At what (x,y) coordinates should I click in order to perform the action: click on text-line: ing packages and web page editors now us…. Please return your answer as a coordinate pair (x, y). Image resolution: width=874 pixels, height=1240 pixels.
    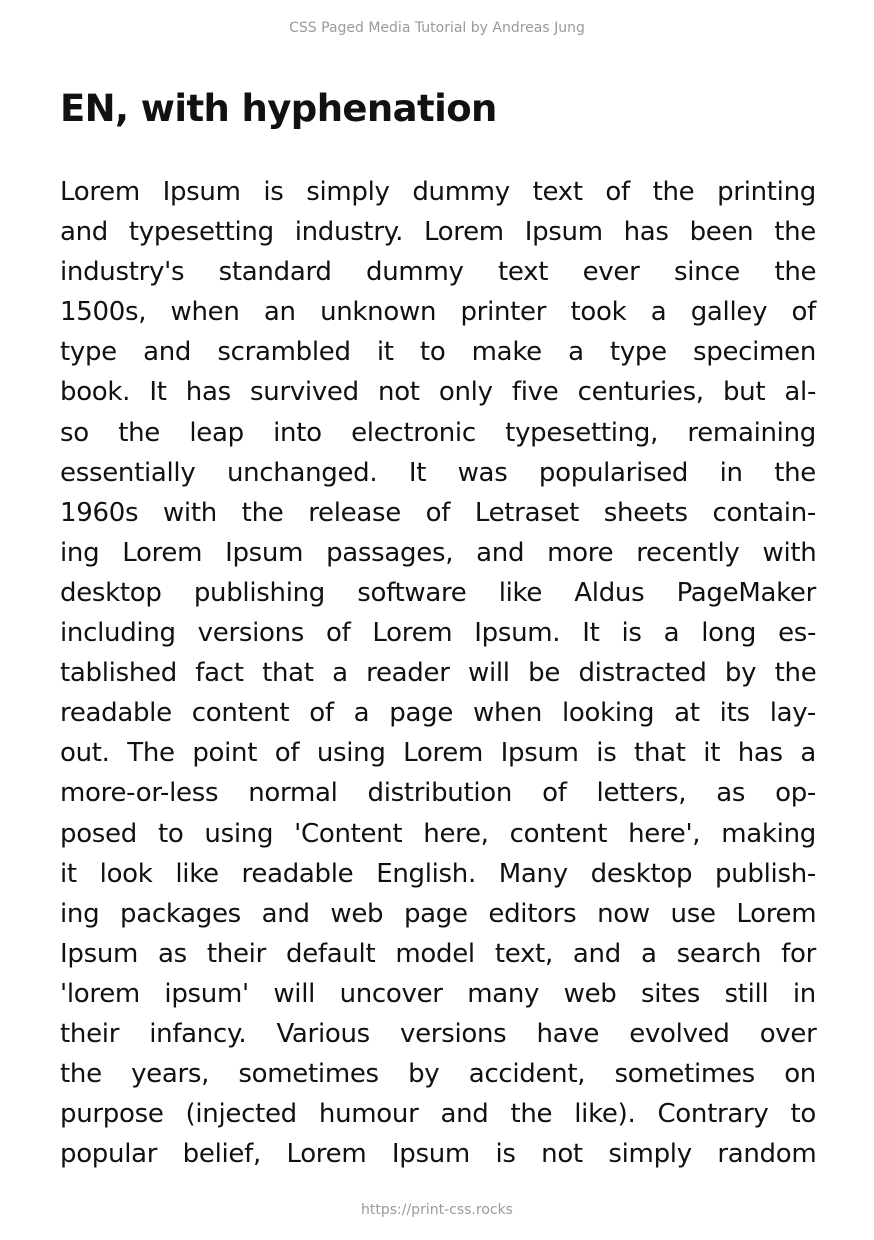
    Looking at the image, I should click on (438, 913).